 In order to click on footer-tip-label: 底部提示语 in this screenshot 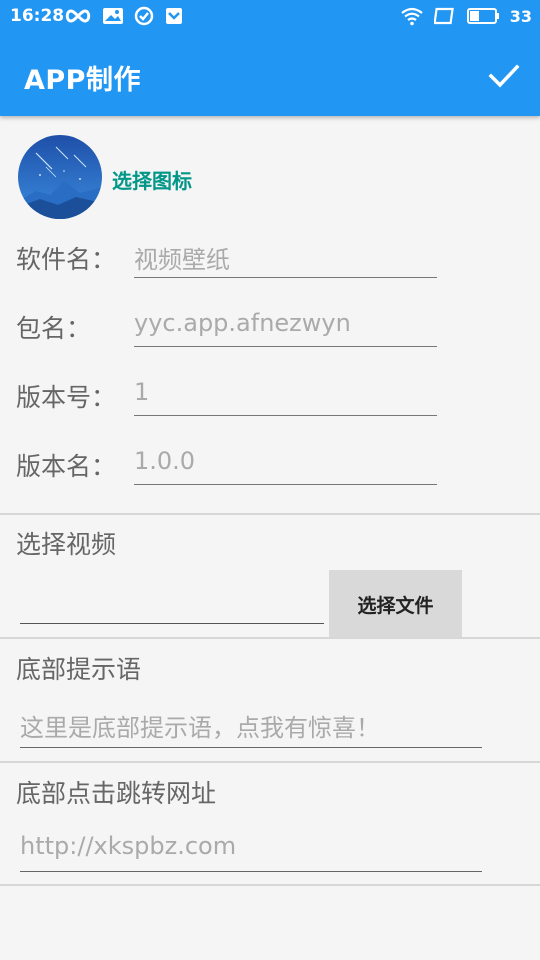, I will do `click(79, 669)`.